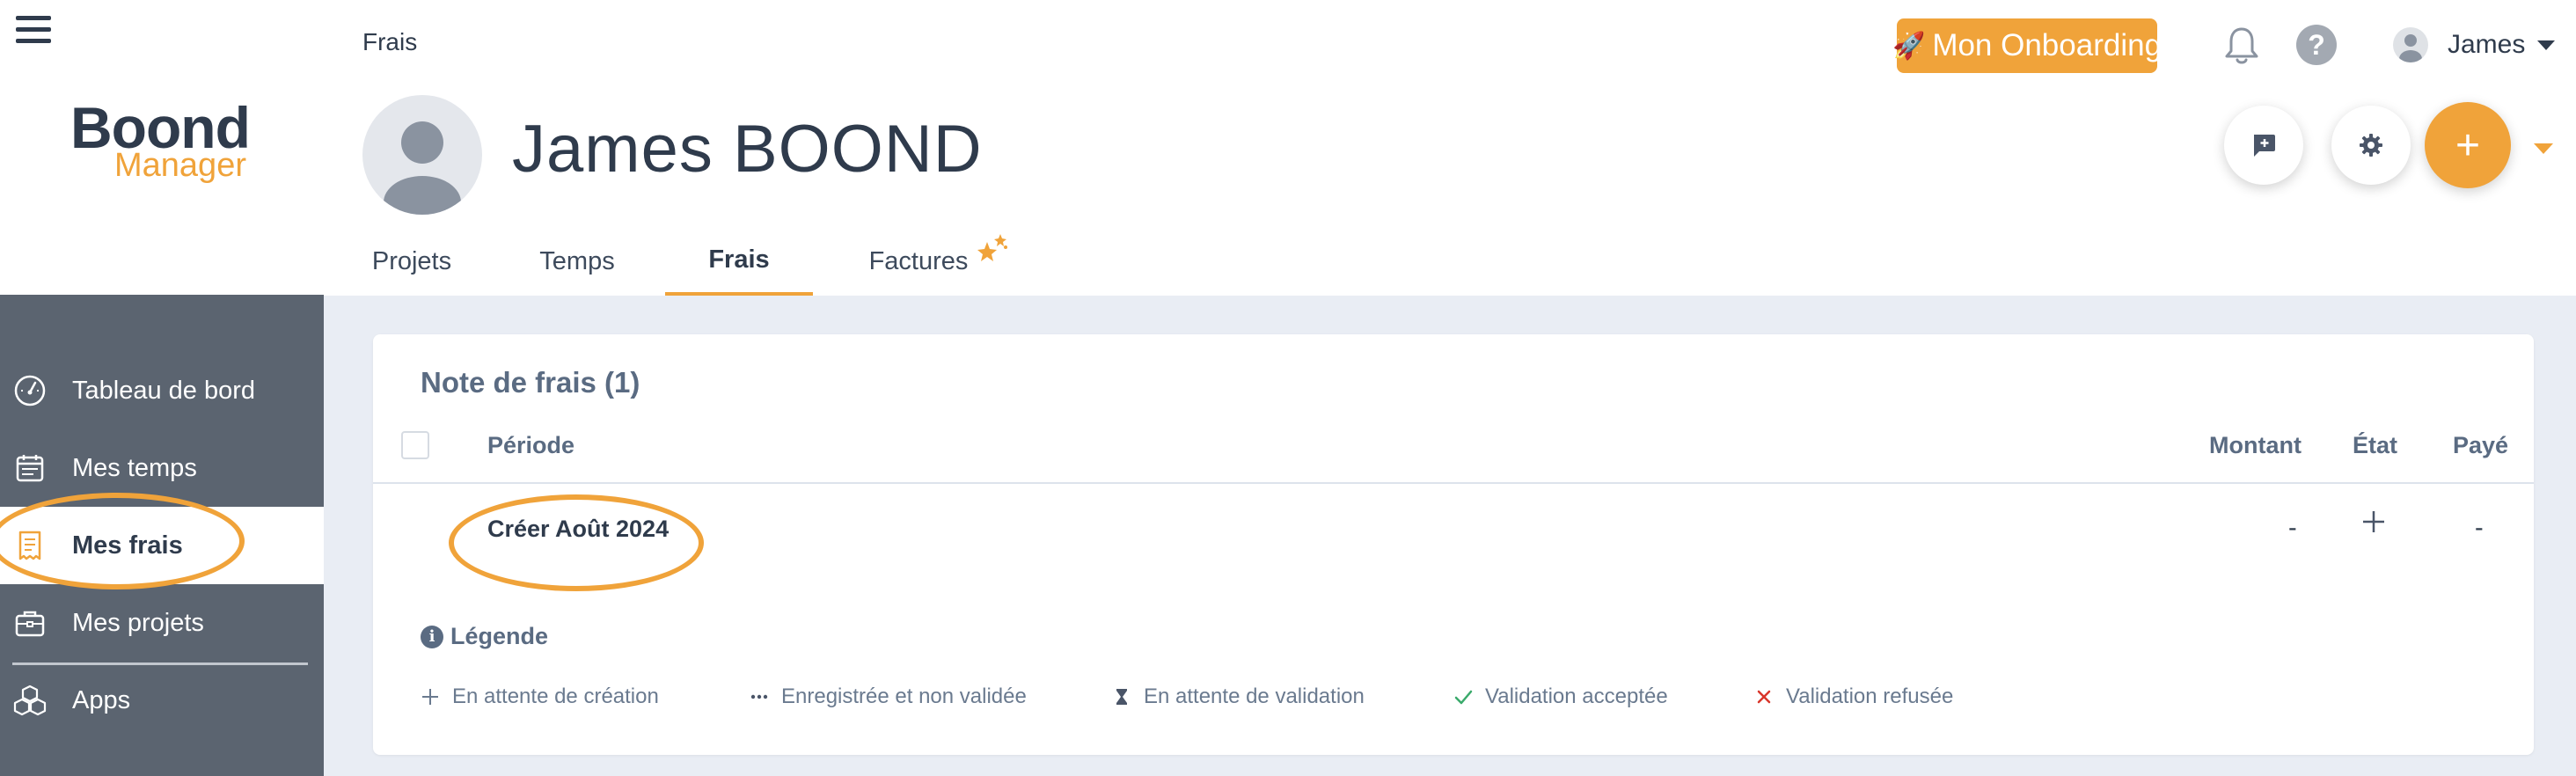  I want to click on sidebar-item-label: Apps, so click(101, 699).